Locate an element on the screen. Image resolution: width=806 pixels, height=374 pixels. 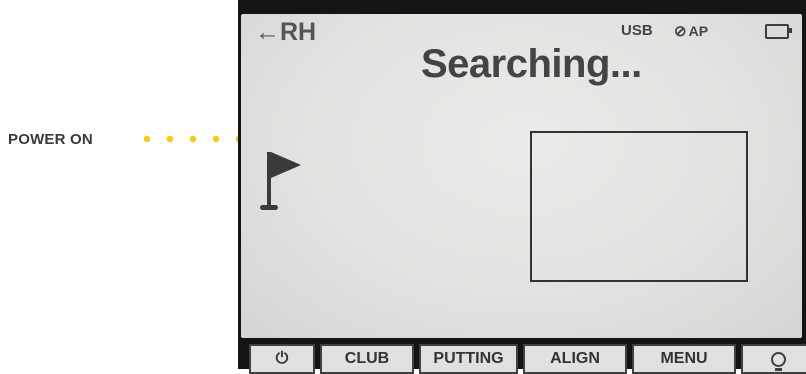
callout-label: POWER ON is located at coordinates (50, 139).